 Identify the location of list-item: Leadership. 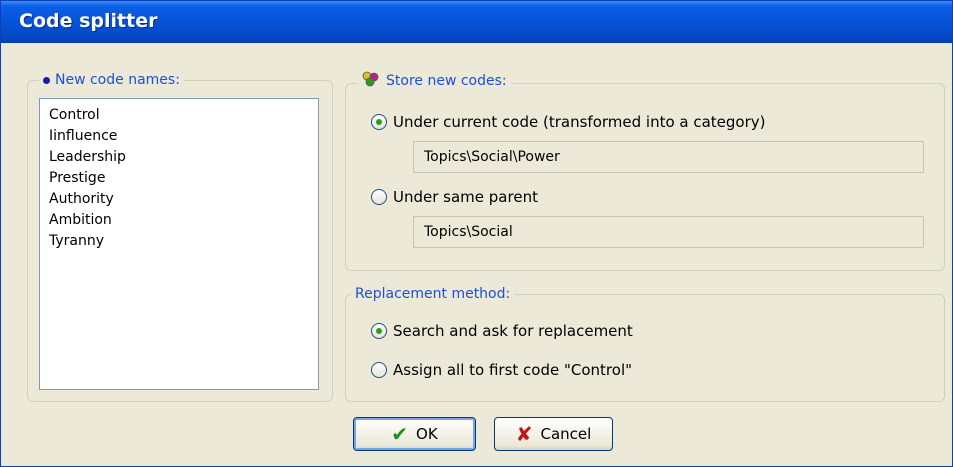
(179, 157).